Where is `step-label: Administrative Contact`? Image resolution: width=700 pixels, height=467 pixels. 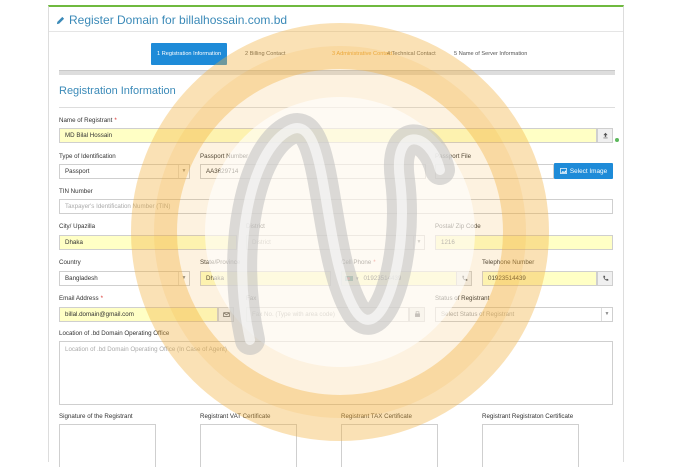
step-label: Administrative Contact is located at coordinates (364, 54).